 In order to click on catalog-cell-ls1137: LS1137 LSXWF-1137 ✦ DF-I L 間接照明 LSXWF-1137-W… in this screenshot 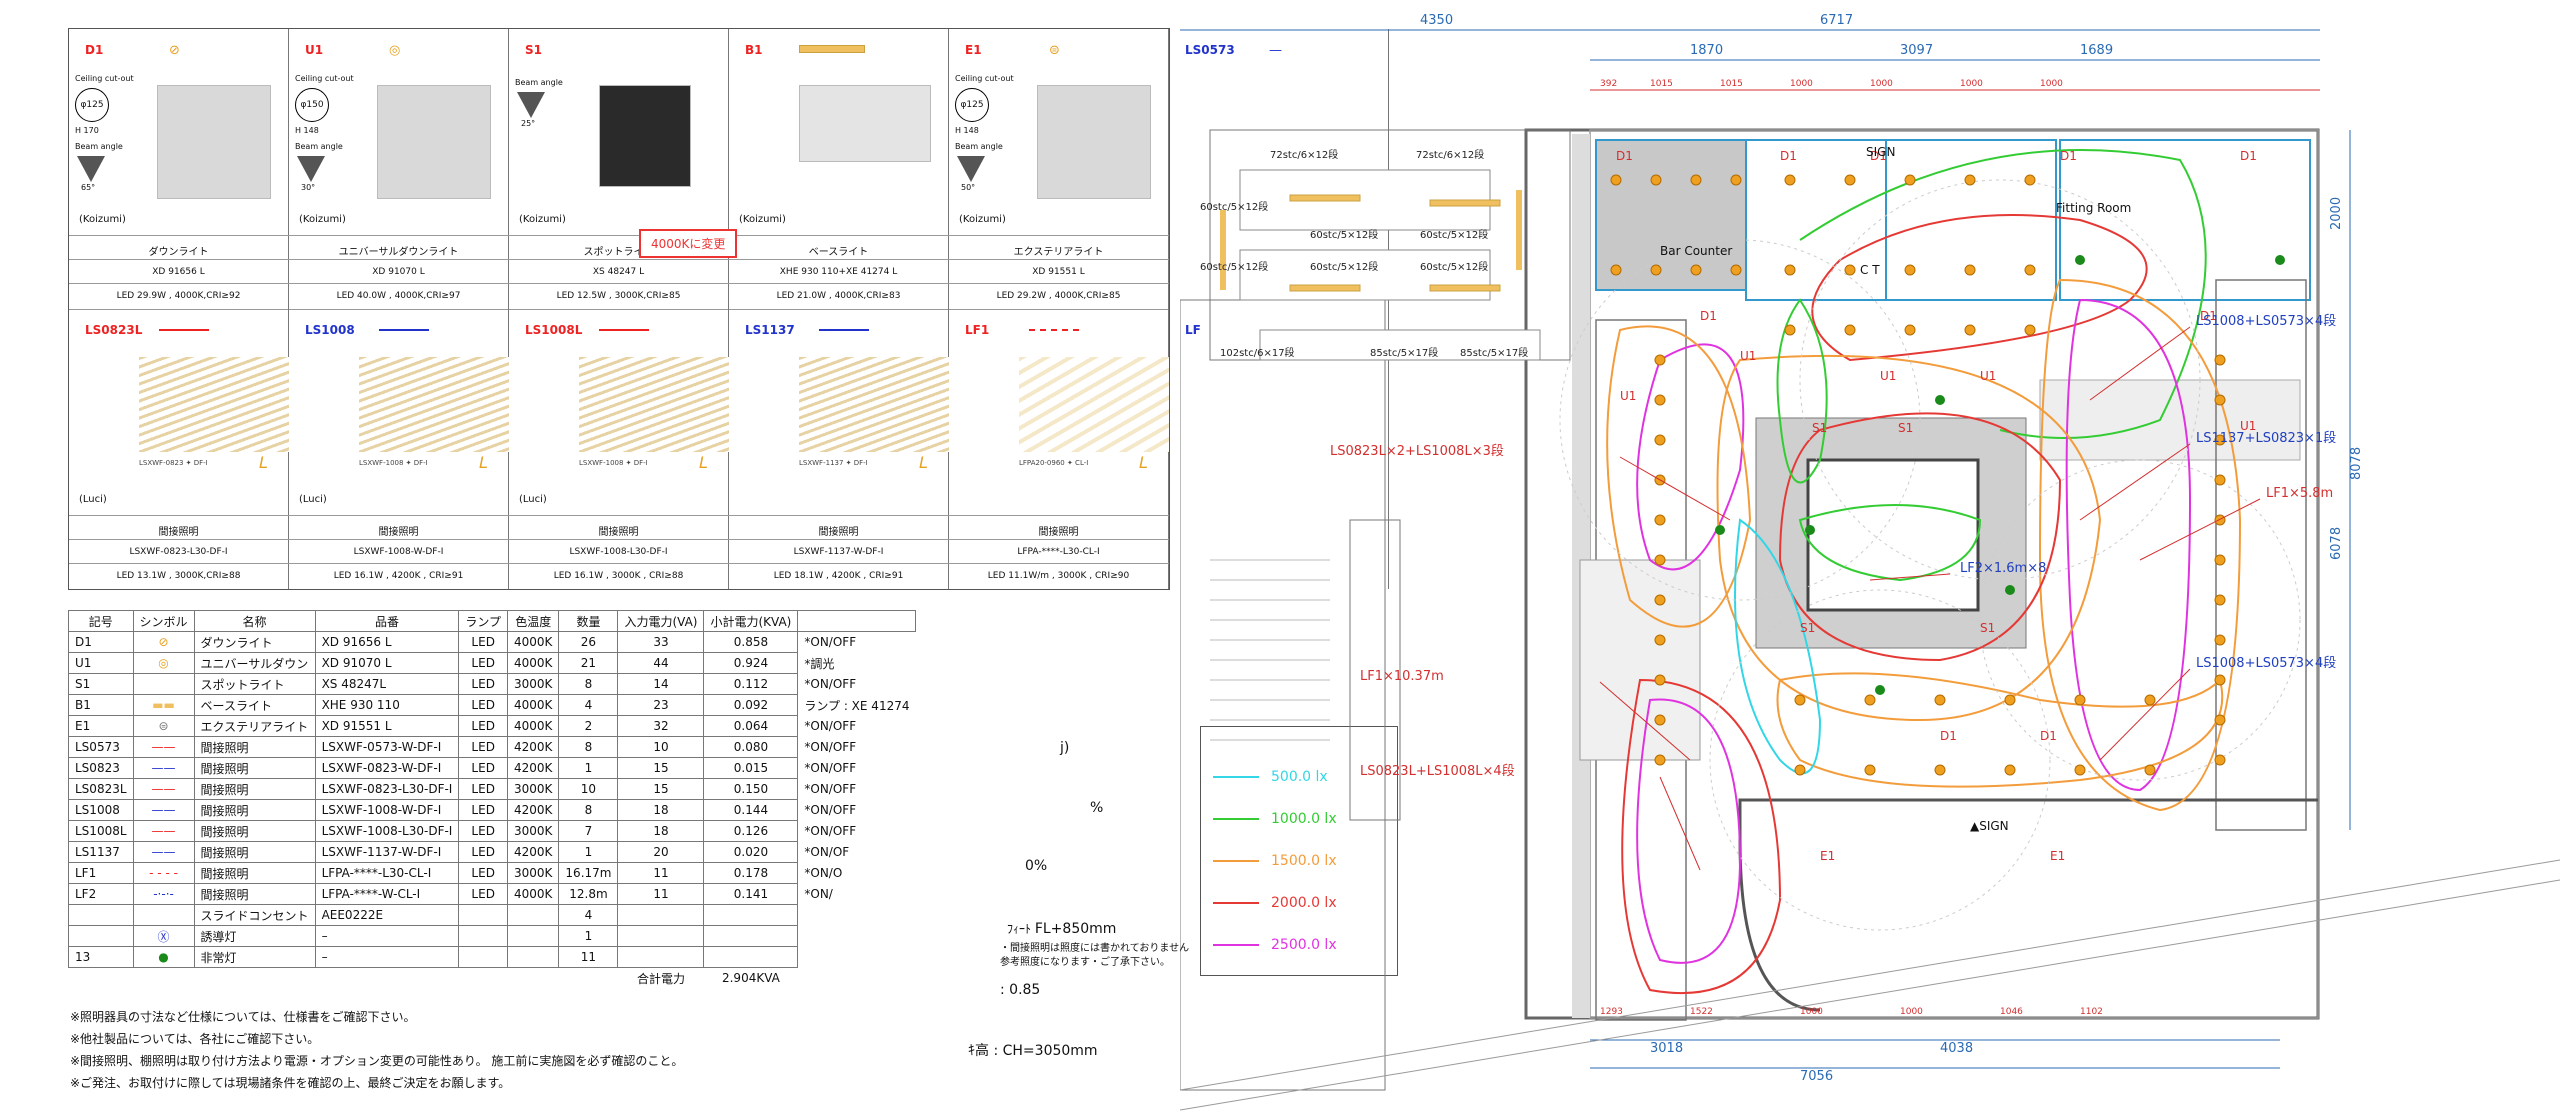, I will do `click(839, 449)`.